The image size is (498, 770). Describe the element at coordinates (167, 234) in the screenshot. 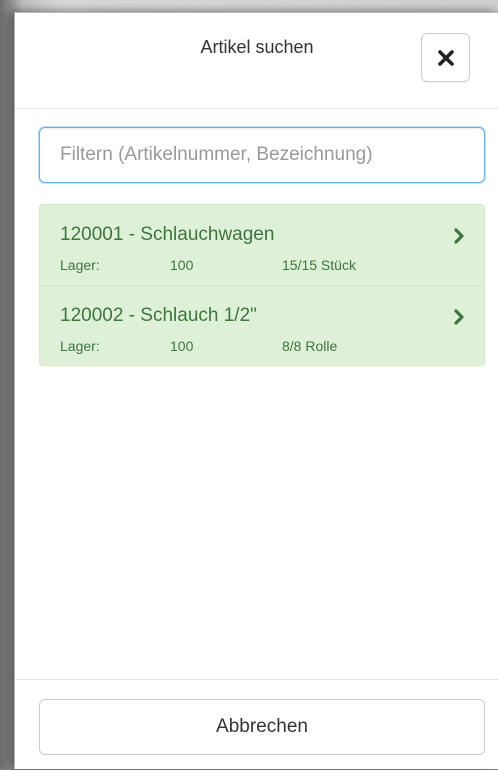

I see `article-title: 120001 - Schlauchwagen` at that location.